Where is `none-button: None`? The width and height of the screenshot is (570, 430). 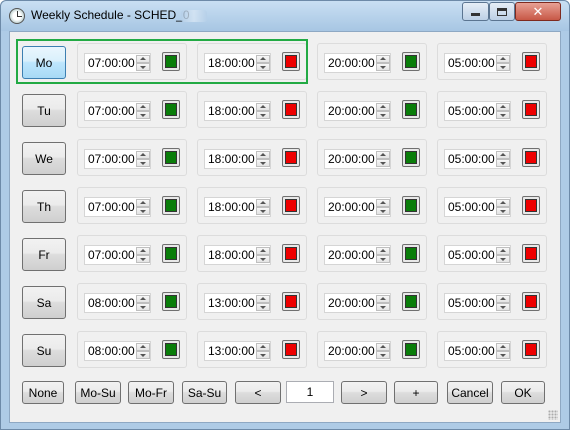 none-button: None is located at coordinates (43, 392).